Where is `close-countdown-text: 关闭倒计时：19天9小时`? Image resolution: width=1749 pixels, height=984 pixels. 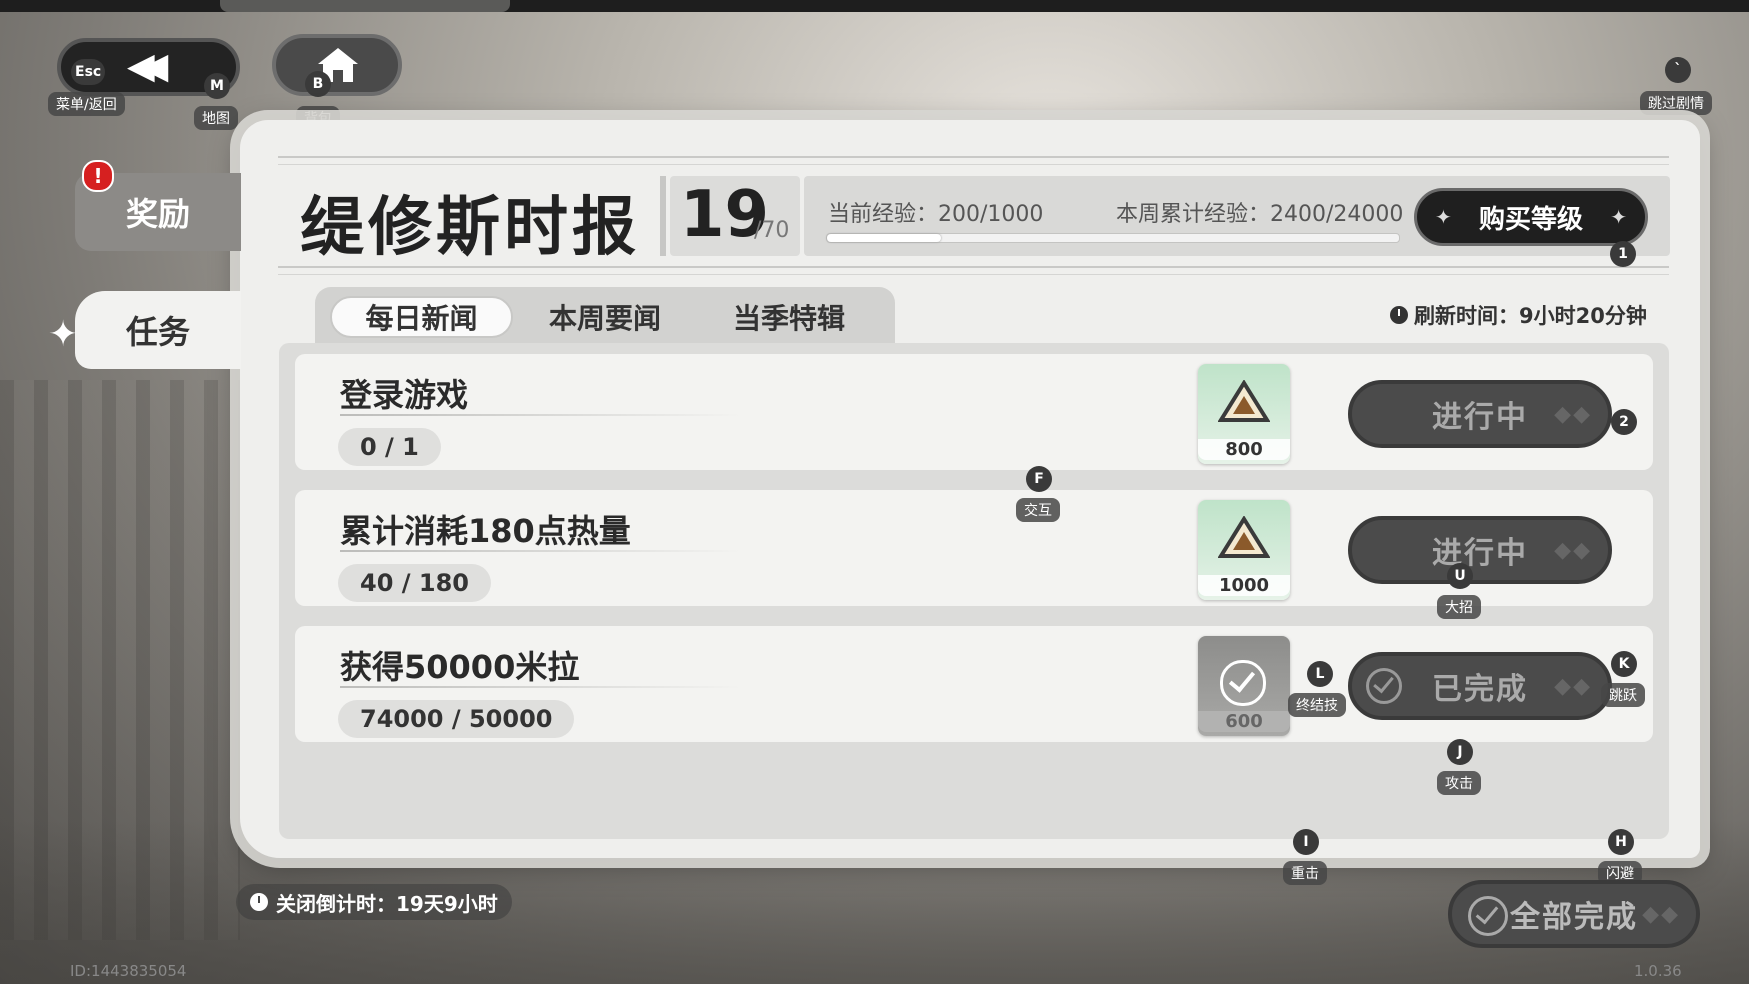
close-countdown-text: 关闭倒计时：19天9小时 is located at coordinates (387, 903).